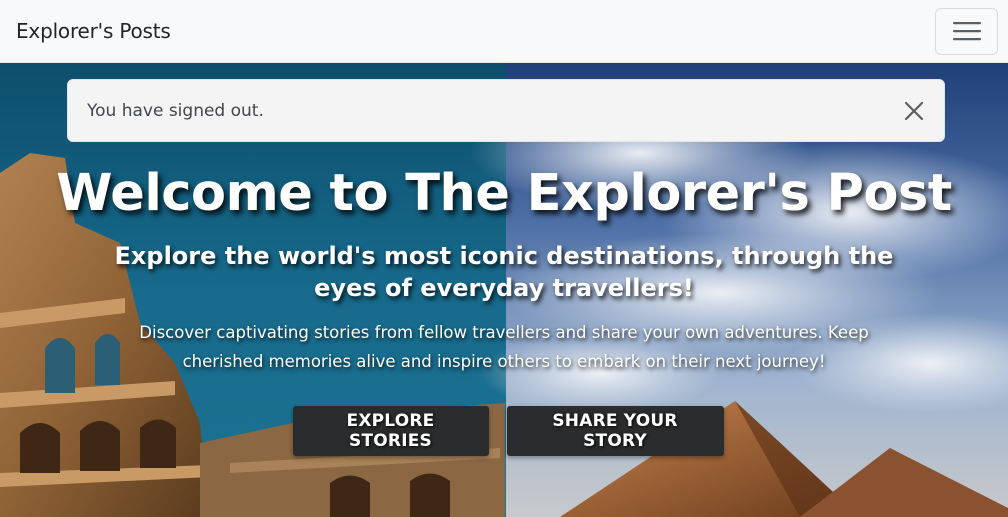  I want to click on share-your-story-button: SHARE YOUR STORY, so click(615, 431).